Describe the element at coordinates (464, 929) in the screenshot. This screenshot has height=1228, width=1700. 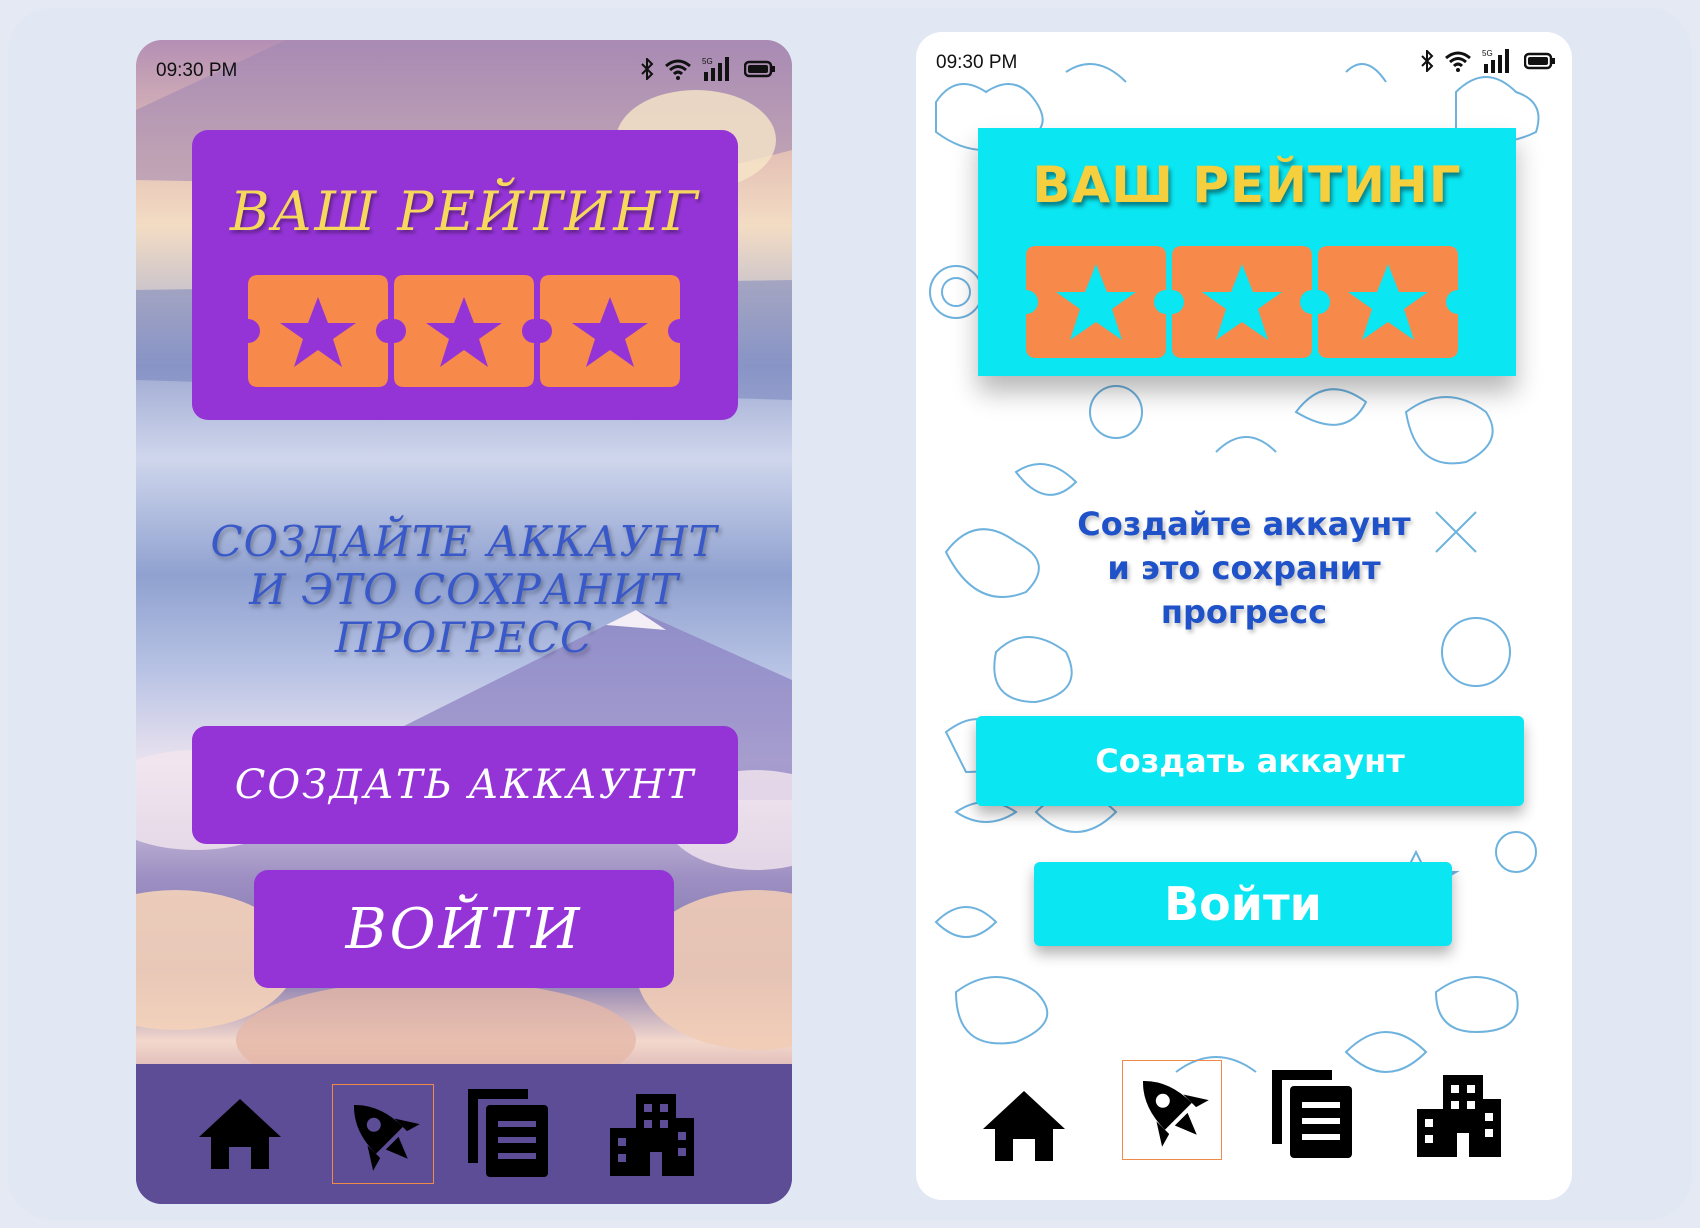
I see `login-button: ВОЙТИ` at that location.